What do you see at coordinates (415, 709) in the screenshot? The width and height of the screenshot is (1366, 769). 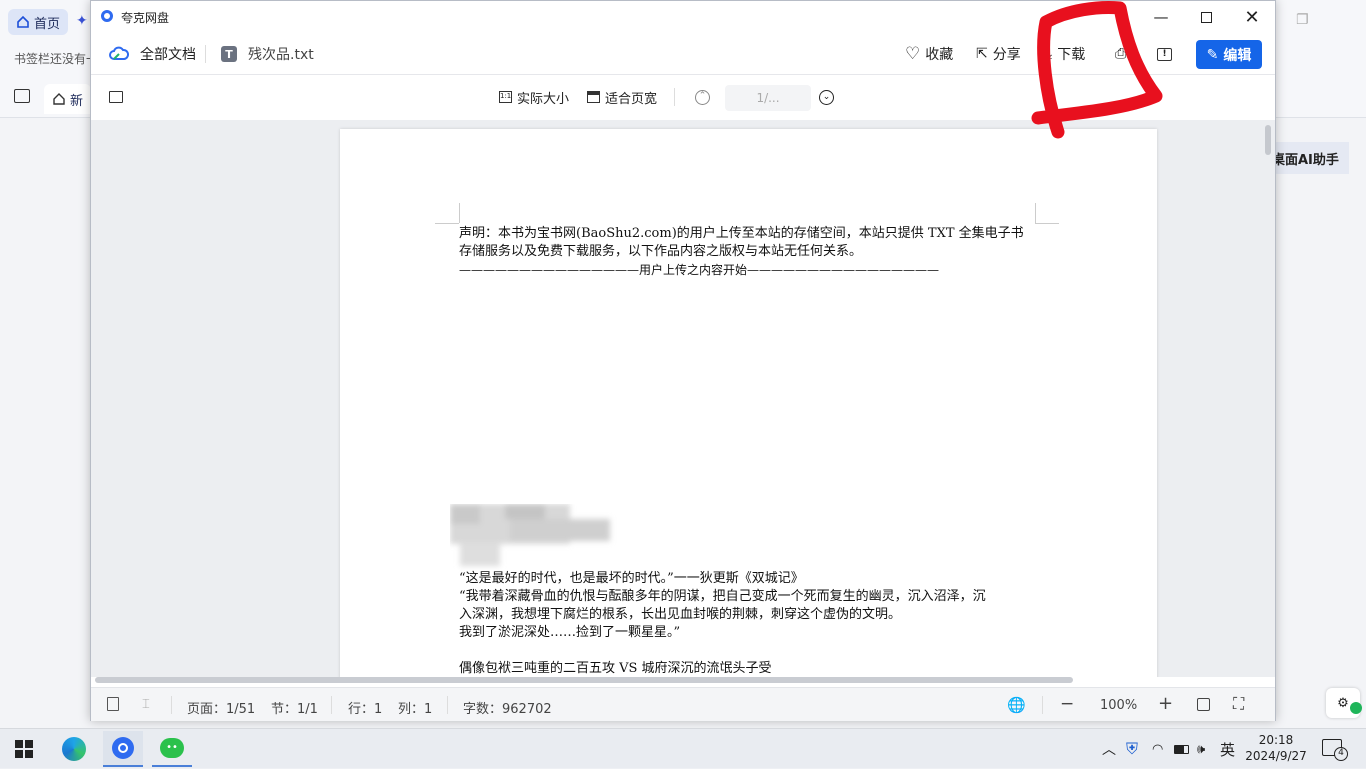 I see `status-col: 列：1` at bounding box center [415, 709].